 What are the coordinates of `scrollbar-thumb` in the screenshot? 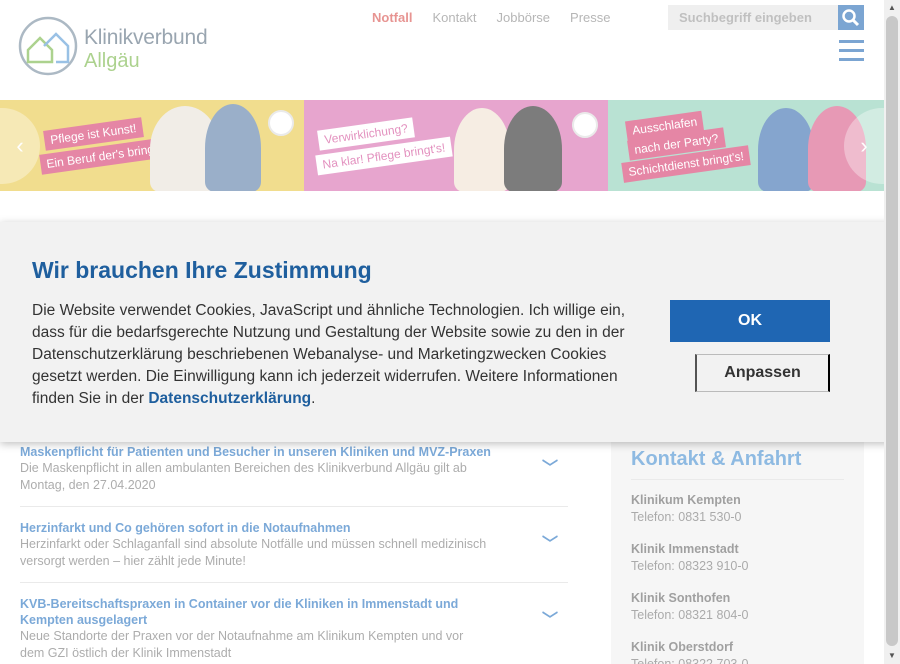 It's located at (892, 331).